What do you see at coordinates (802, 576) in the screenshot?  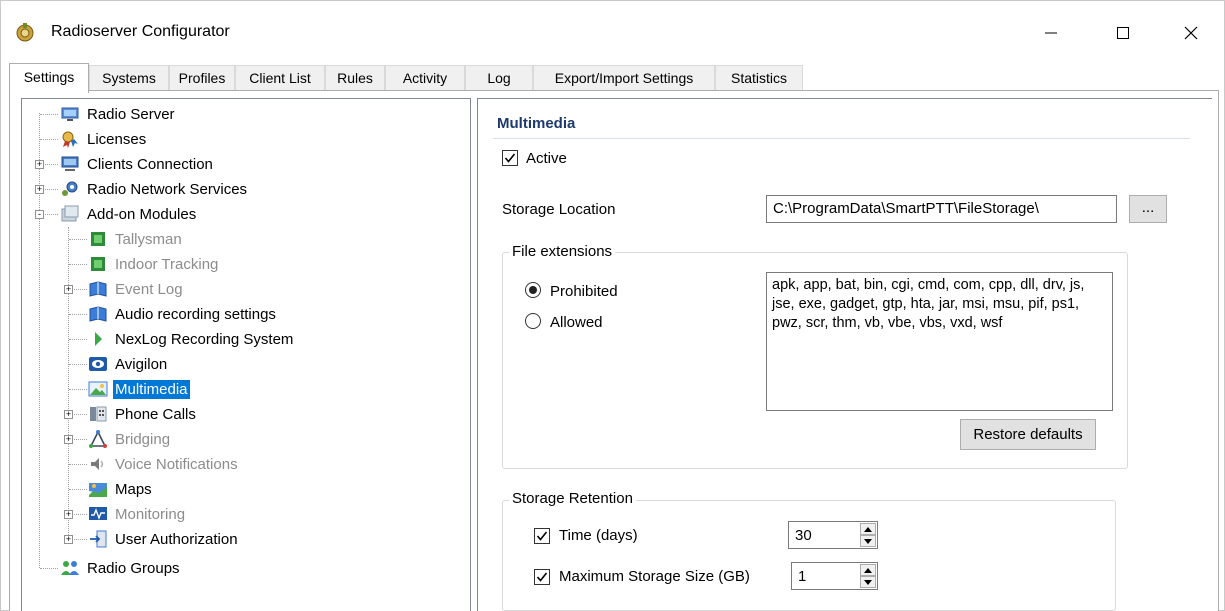 I see `max-storage-size-value: 1` at bounding box center [802, 576].